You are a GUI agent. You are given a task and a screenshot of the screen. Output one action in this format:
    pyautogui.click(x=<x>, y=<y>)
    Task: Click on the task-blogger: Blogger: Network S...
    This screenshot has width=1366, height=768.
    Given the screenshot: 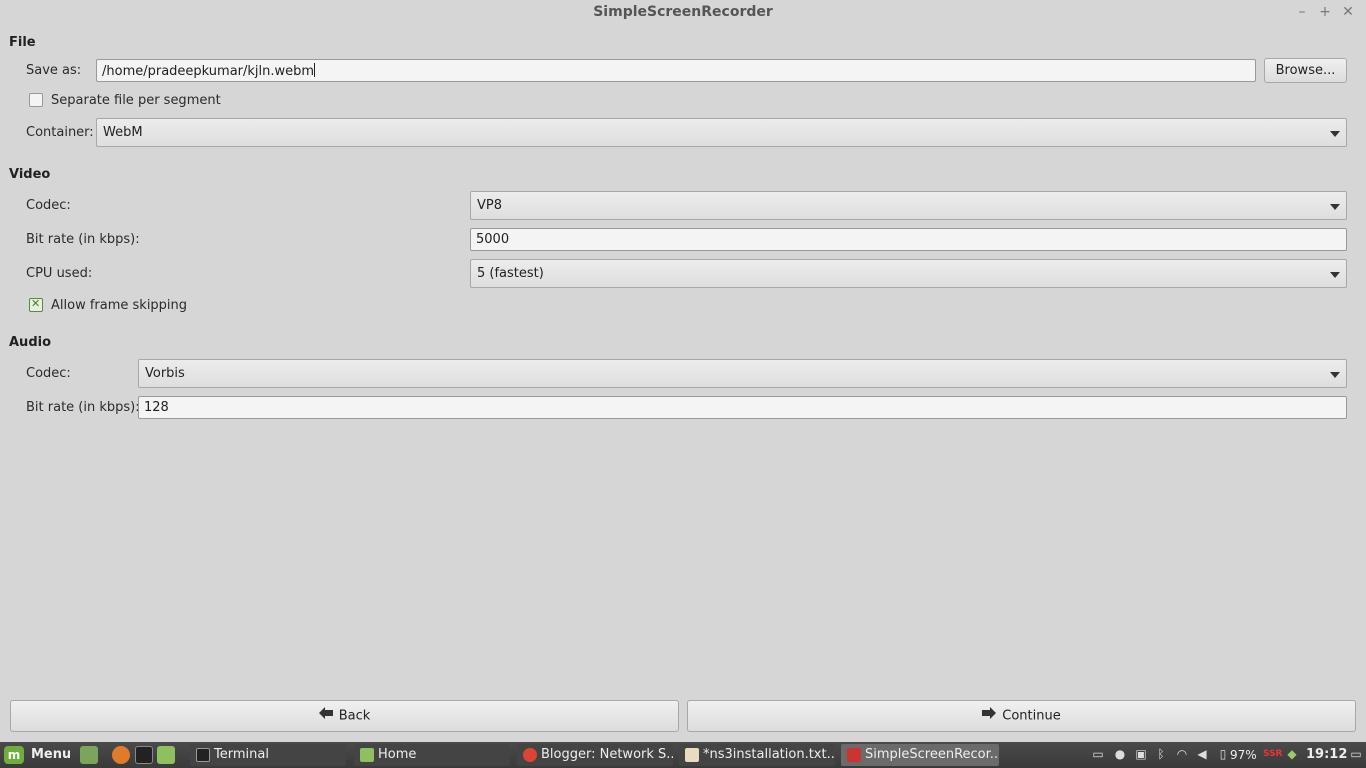 What is the action you would take?
    pyautogui.click(x=595, y=755)
    